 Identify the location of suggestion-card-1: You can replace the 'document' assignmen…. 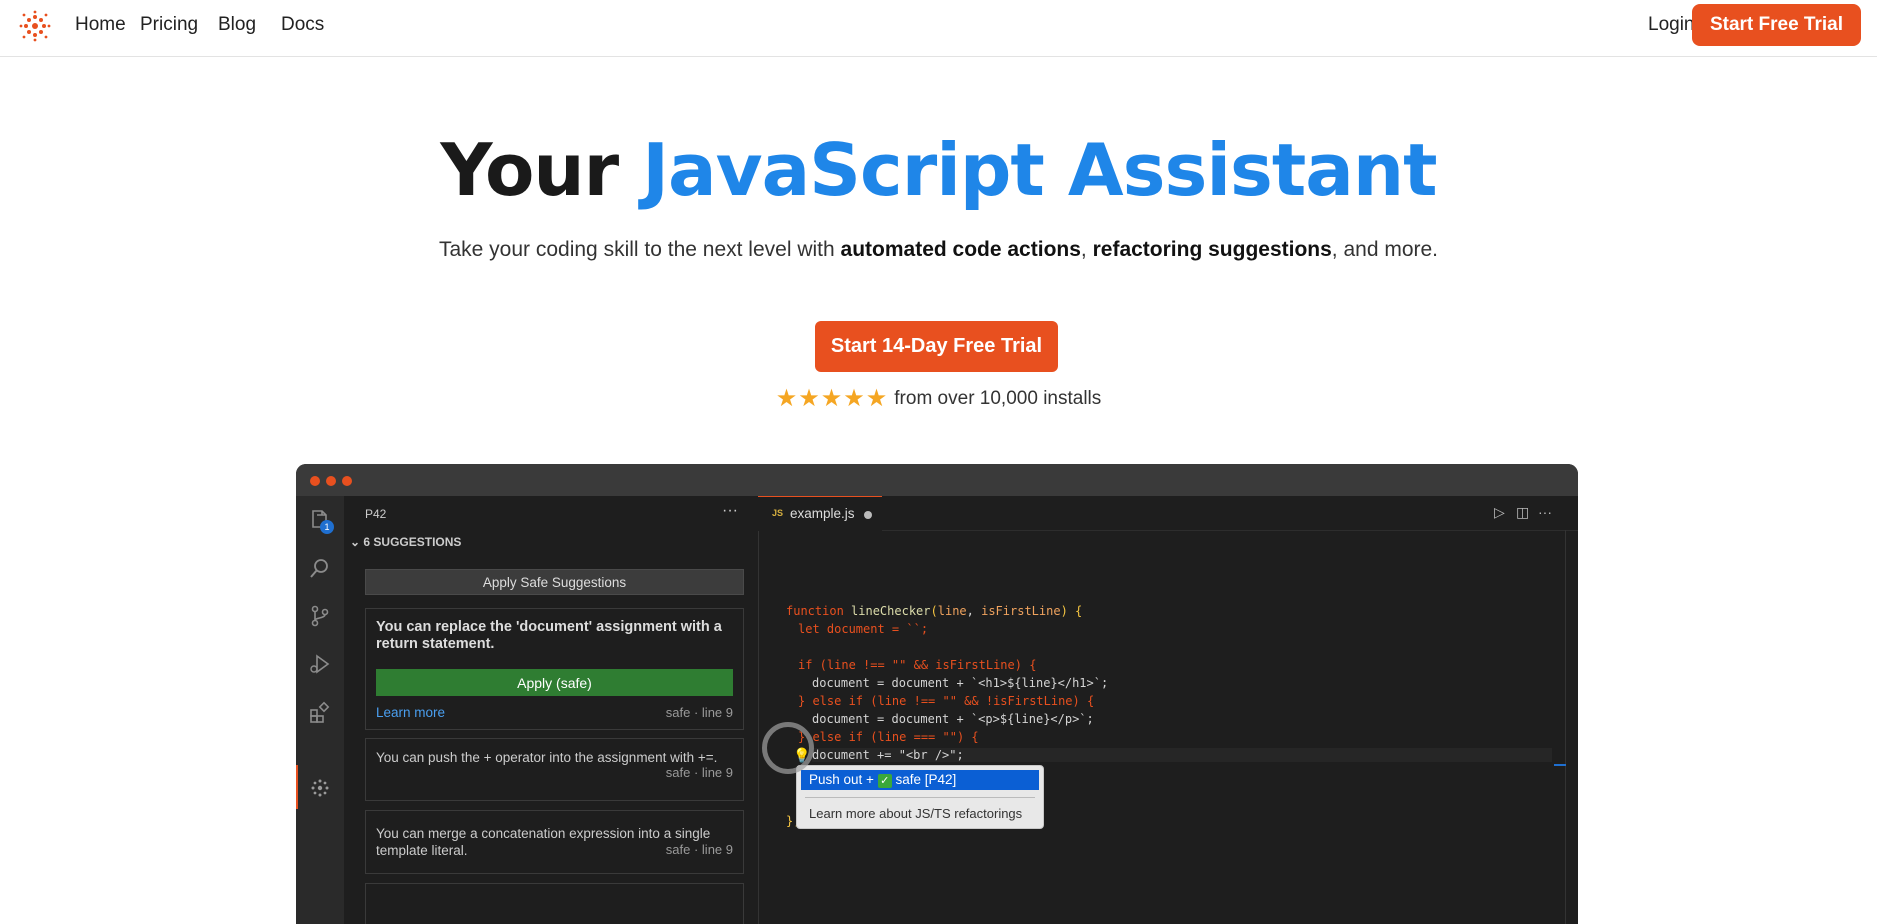
(554, 669).